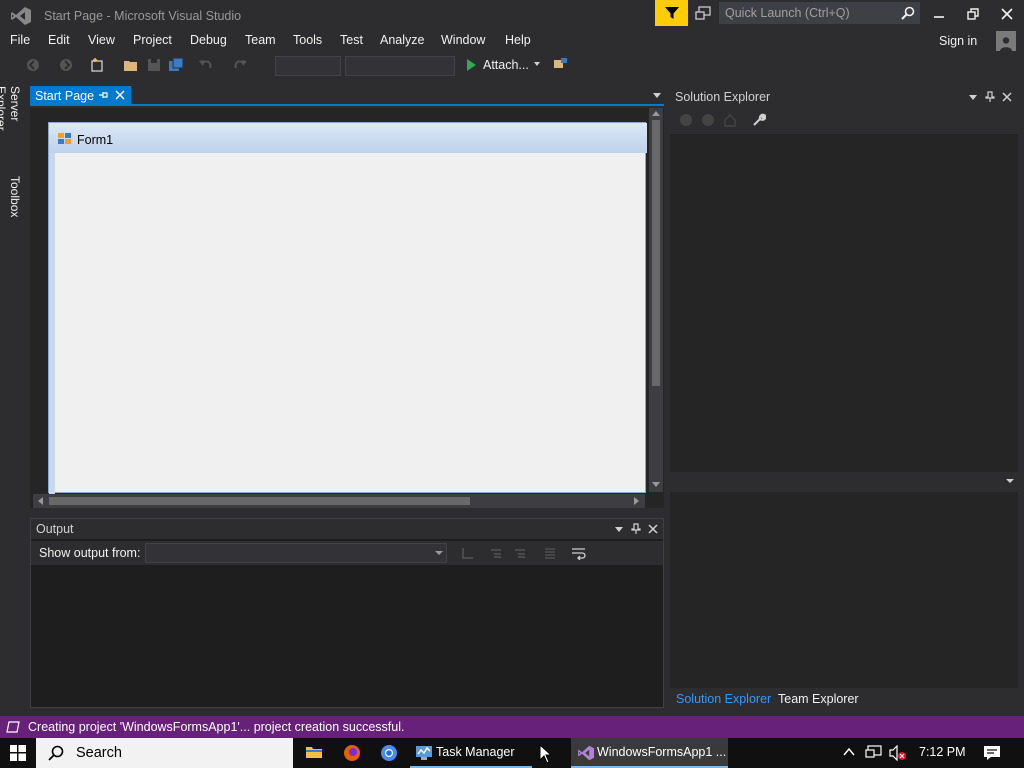 The width and height of the screenshot is (1024, 768). I want to click on tab-solution-explorer: Solution Explorer, so click(723, 699).